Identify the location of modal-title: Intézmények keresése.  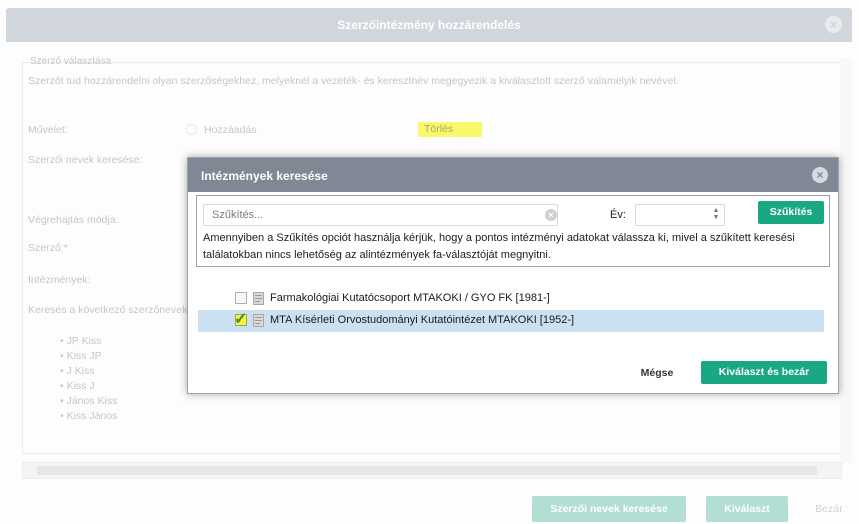
(264, 176).